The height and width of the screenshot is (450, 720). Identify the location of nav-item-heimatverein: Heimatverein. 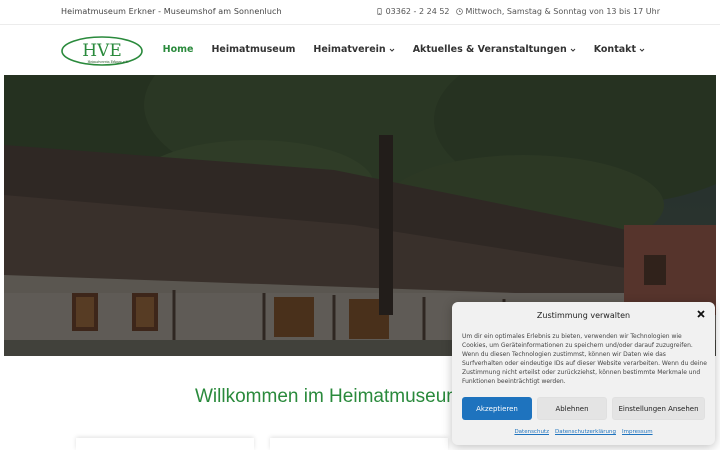
(354, 49).